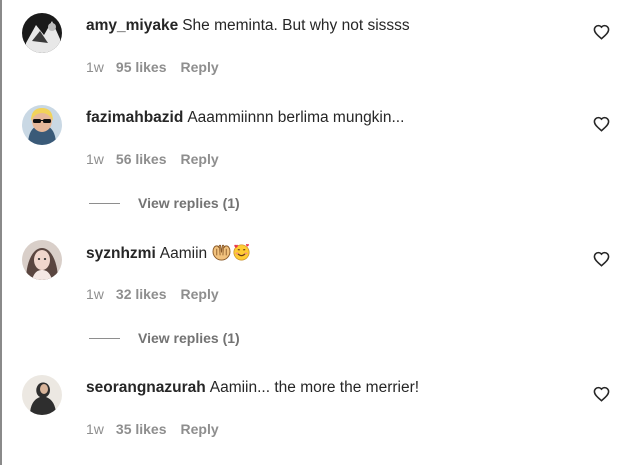 Image resolution: width=625 pixels, height=465 pixels. I want to click on comment-meta: 1w 95 likes Reply, so click(152, 67).